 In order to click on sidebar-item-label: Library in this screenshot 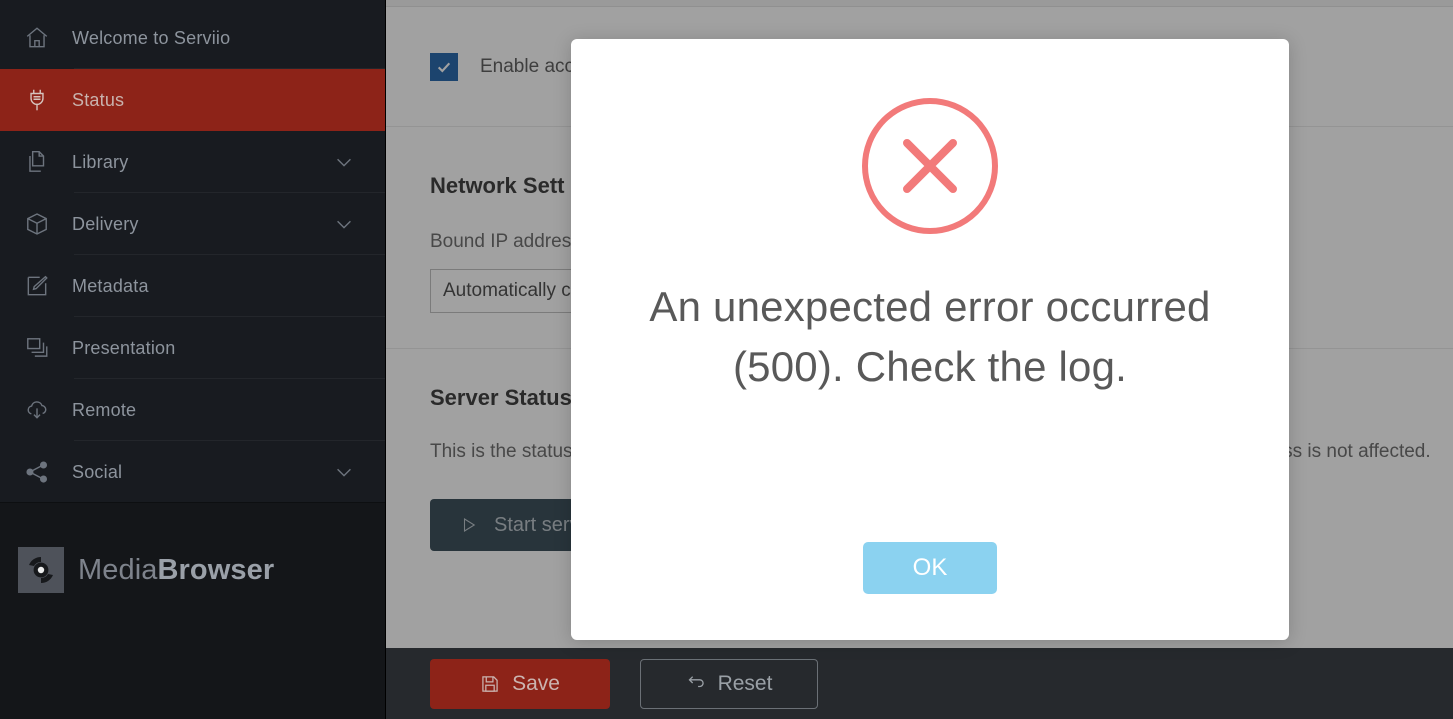, I will do `click(100, 161)`.